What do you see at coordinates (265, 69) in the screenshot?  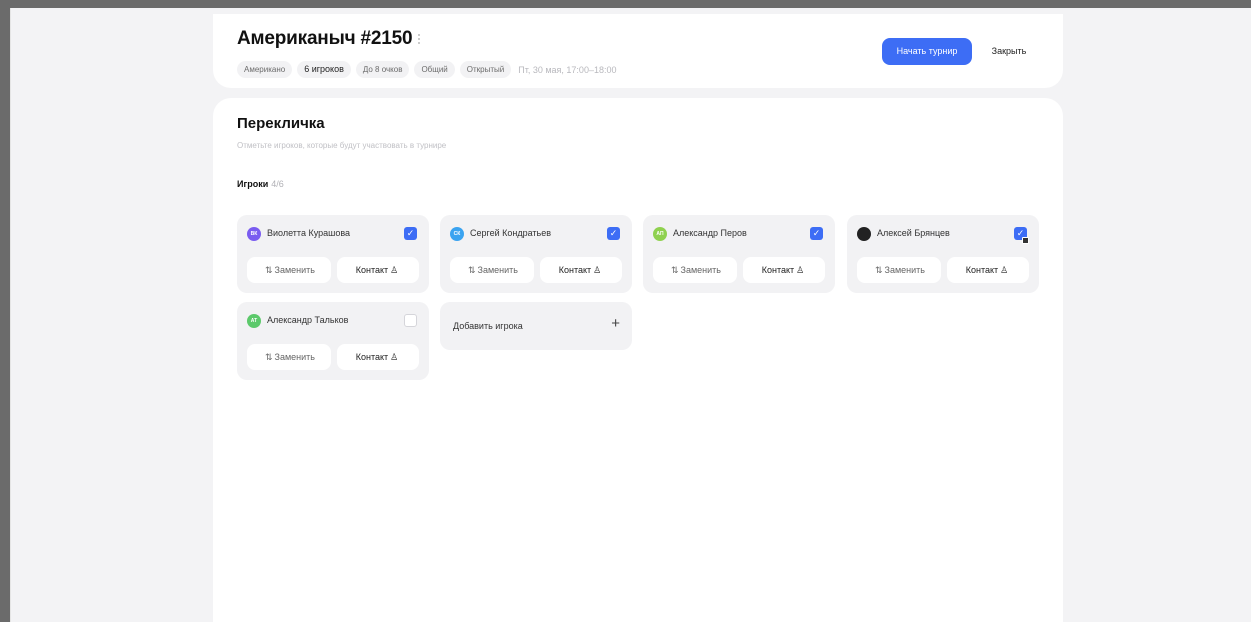 I see `tag-format: Американо` at bounding box center [265, 69].